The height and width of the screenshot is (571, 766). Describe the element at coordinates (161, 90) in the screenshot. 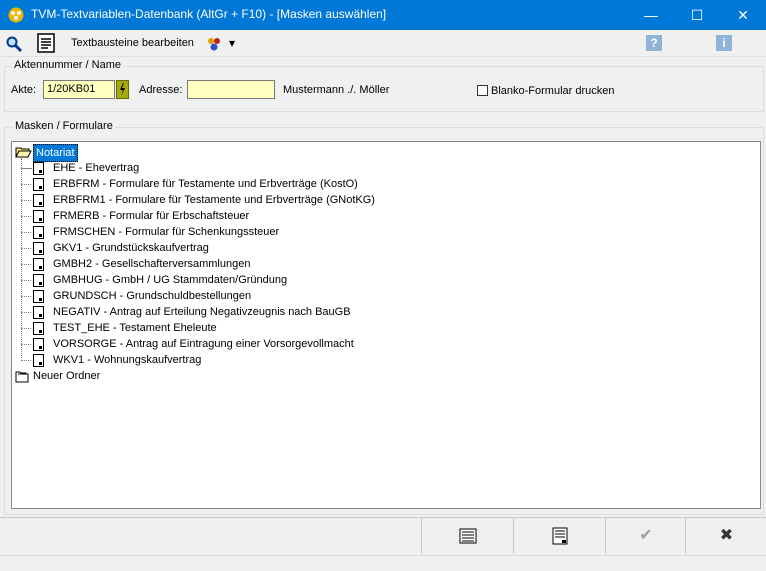

I see `adresse-label: Adresse:` at that location.